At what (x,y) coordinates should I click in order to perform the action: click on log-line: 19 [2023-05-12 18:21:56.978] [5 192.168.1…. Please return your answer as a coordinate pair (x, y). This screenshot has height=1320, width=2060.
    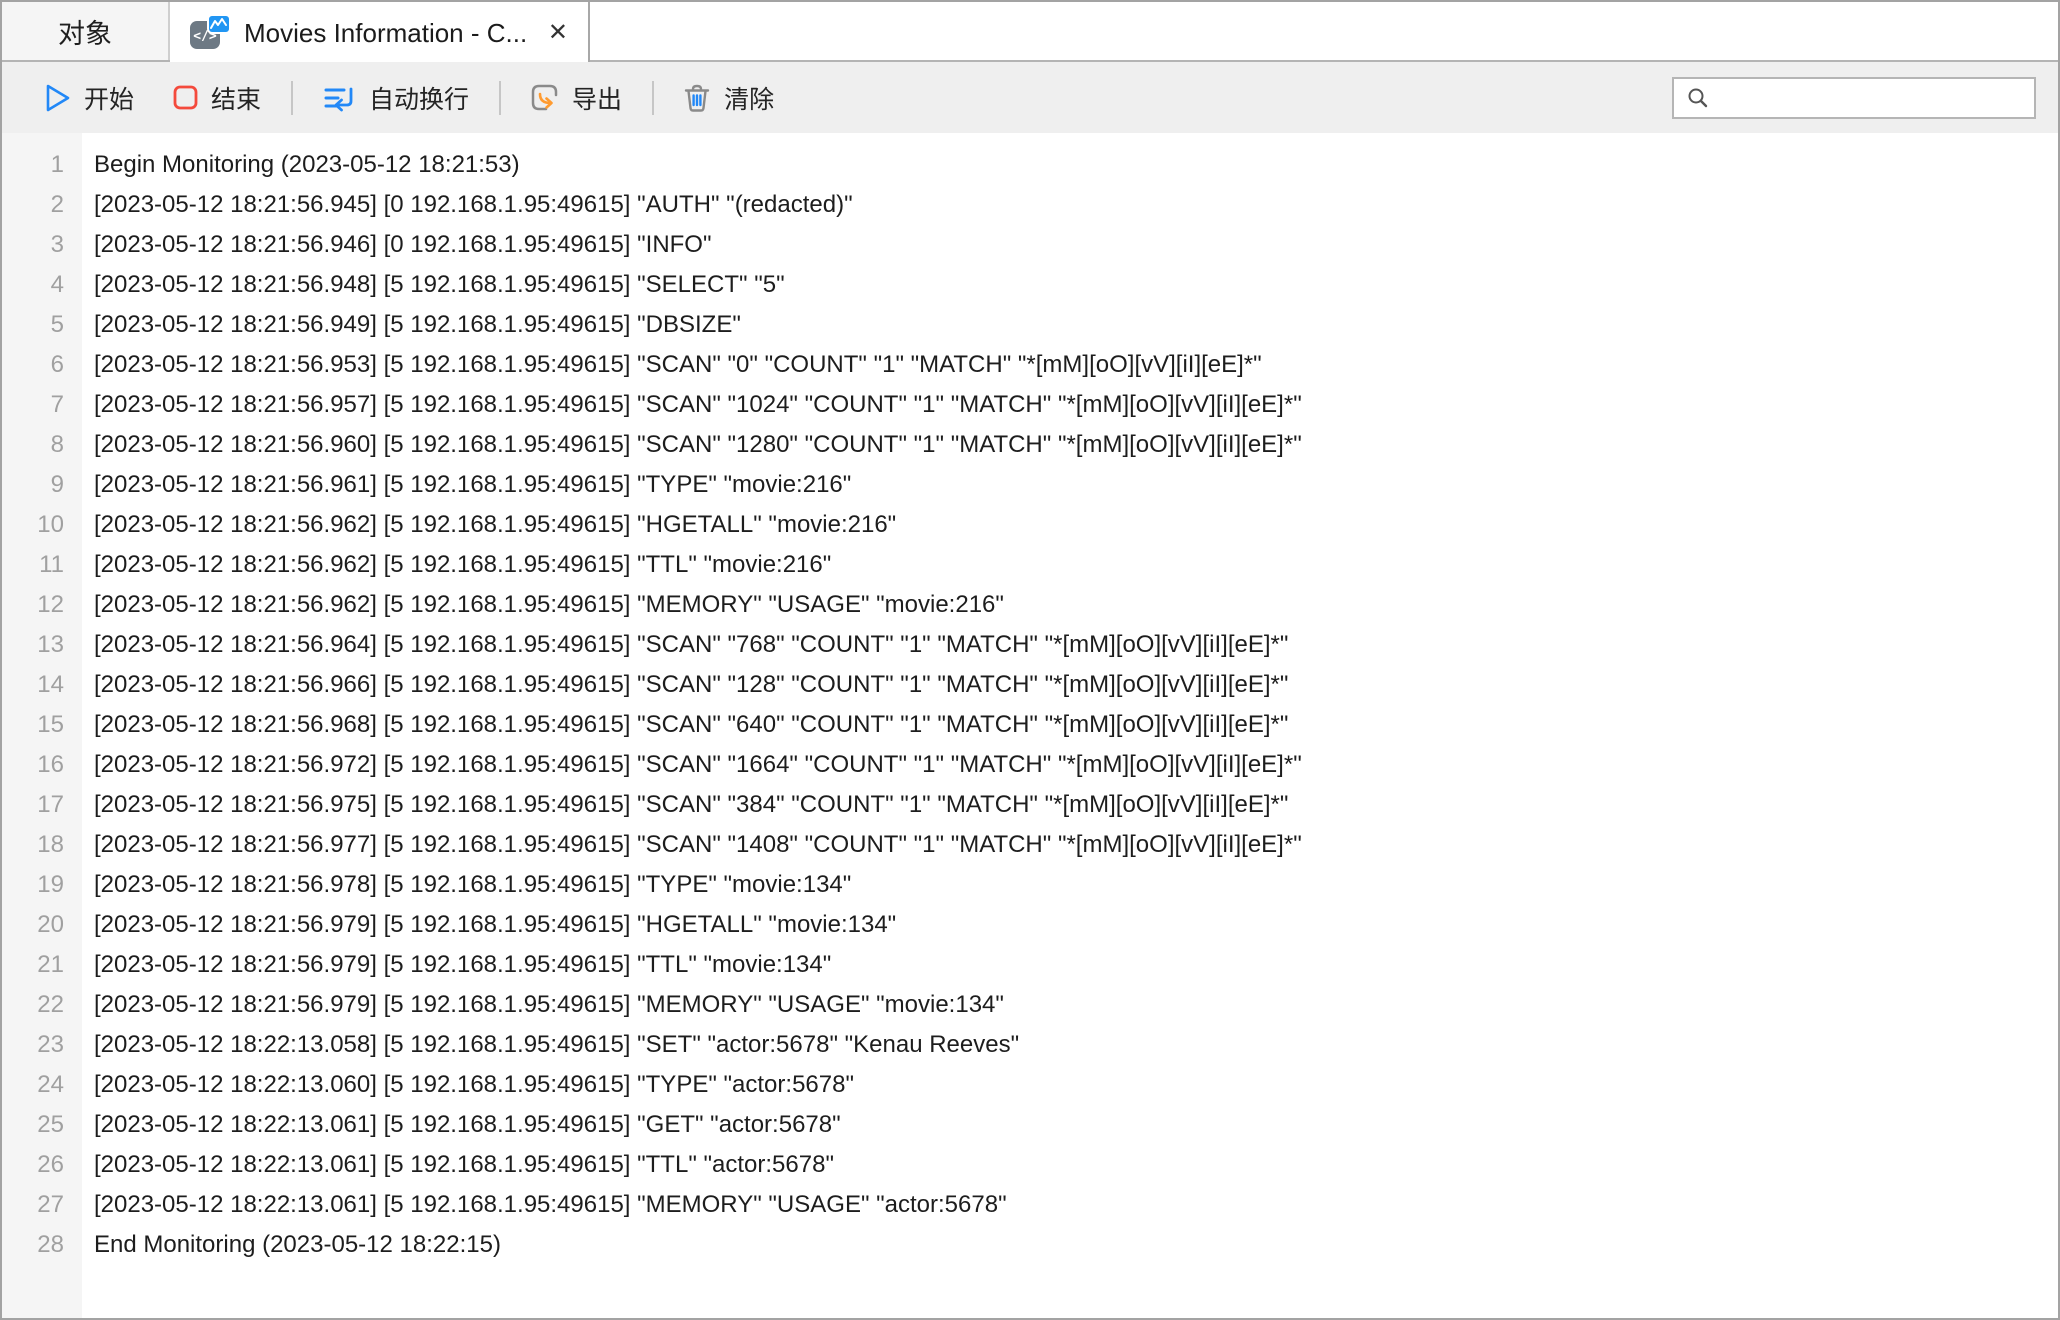
    Looking at the image, I should click on (1030, 885).